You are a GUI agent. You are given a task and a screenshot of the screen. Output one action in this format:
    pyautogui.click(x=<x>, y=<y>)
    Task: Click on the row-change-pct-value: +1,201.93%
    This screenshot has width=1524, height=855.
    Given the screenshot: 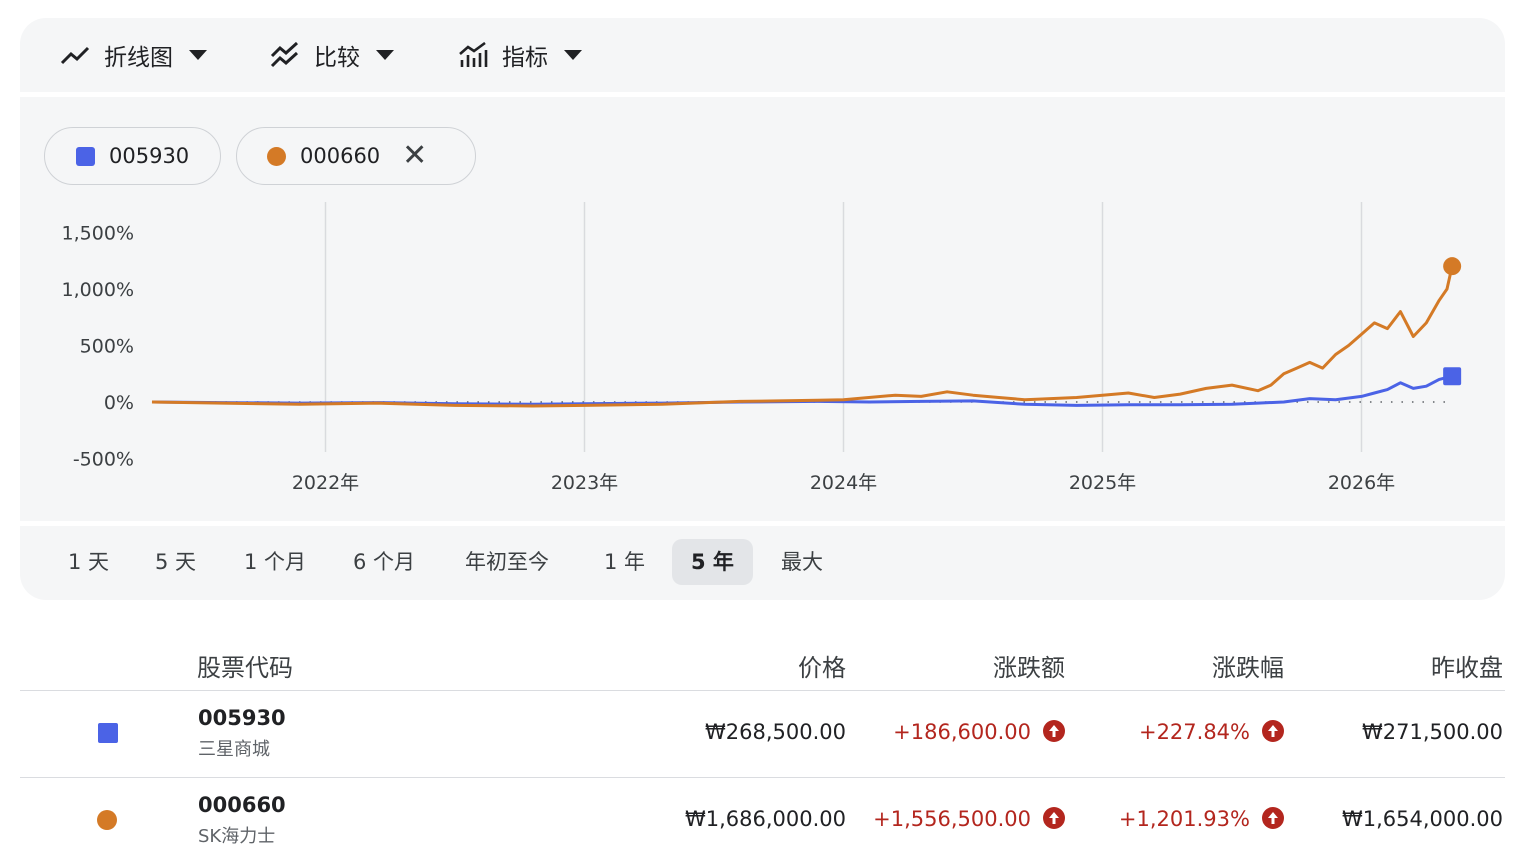 What is the action you would take?
    pyautogui.click(x=1184, y=819)
    